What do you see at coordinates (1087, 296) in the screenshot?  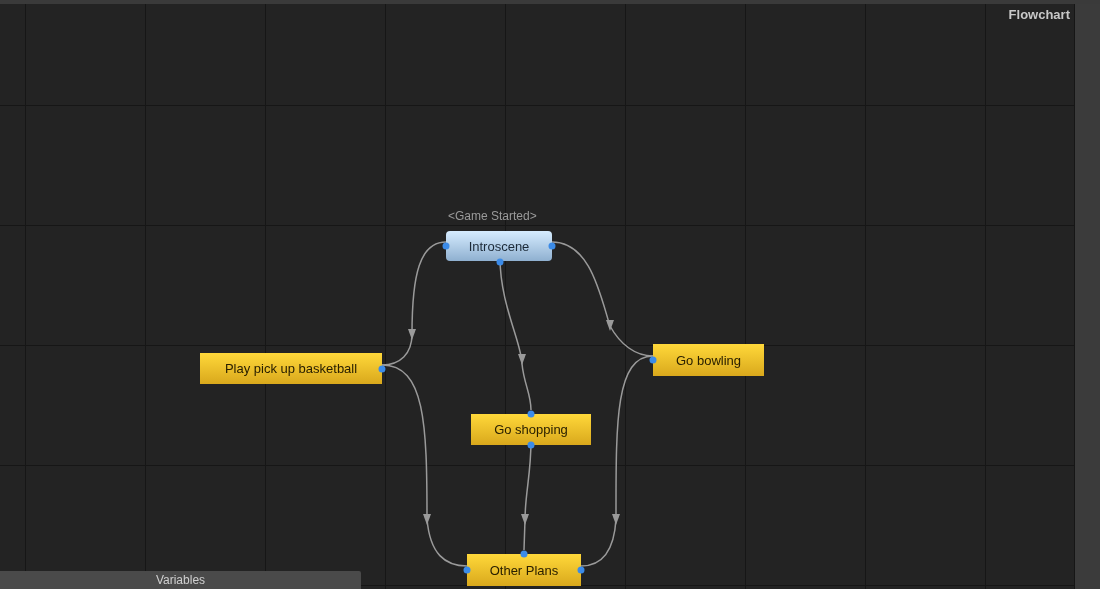 I see `scrollbar` at bounding box center [1087, 296].